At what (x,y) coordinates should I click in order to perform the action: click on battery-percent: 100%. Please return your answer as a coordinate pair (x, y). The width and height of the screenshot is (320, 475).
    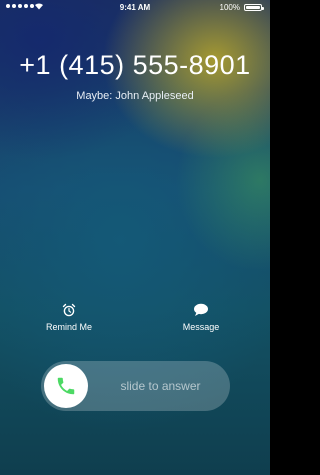
    Looking at the image, I should click on (229, 7).